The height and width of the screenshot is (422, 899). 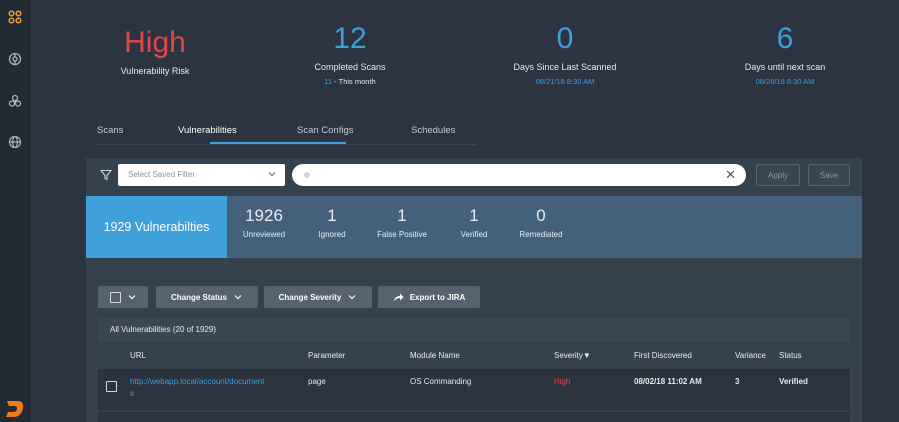 What do you see at coordinates (519, 175) in the screenshot?
I see `search-input: ✕` at bounding box center [519, 175].